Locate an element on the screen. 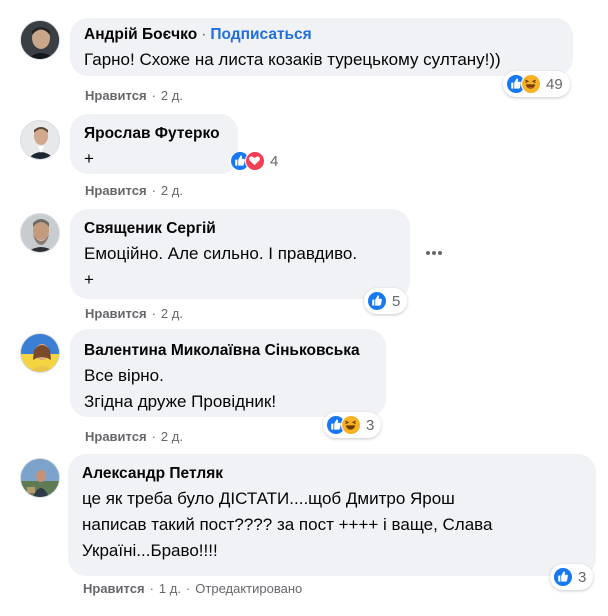  comment-bubble: Ярослав Футерко + is located at coordinates (154, 144).